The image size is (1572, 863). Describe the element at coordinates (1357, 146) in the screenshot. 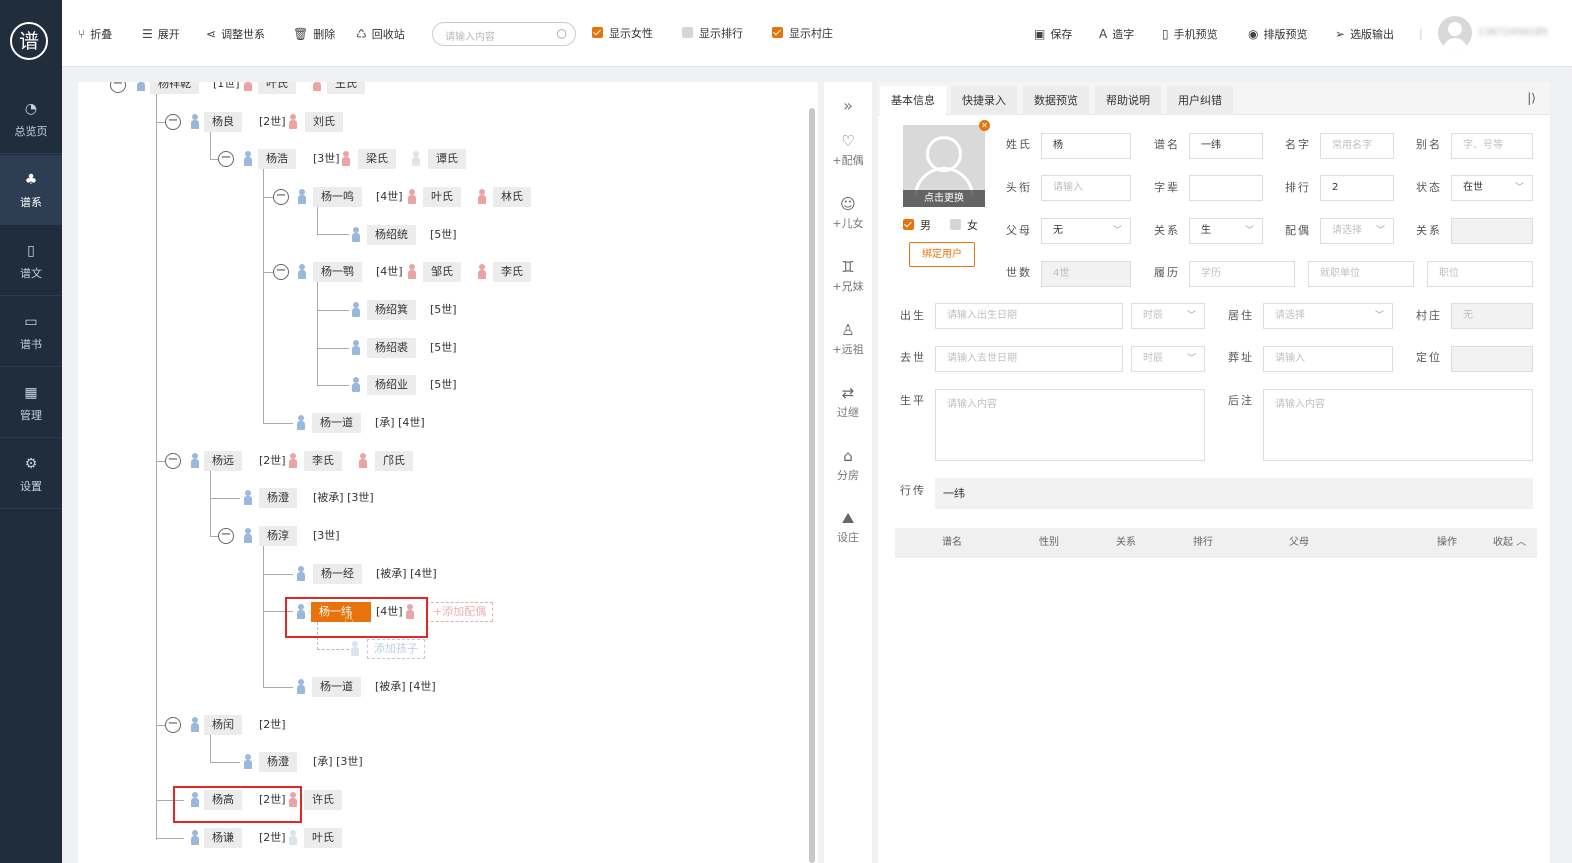

I see `given-name-input: 常用名字` at that location.